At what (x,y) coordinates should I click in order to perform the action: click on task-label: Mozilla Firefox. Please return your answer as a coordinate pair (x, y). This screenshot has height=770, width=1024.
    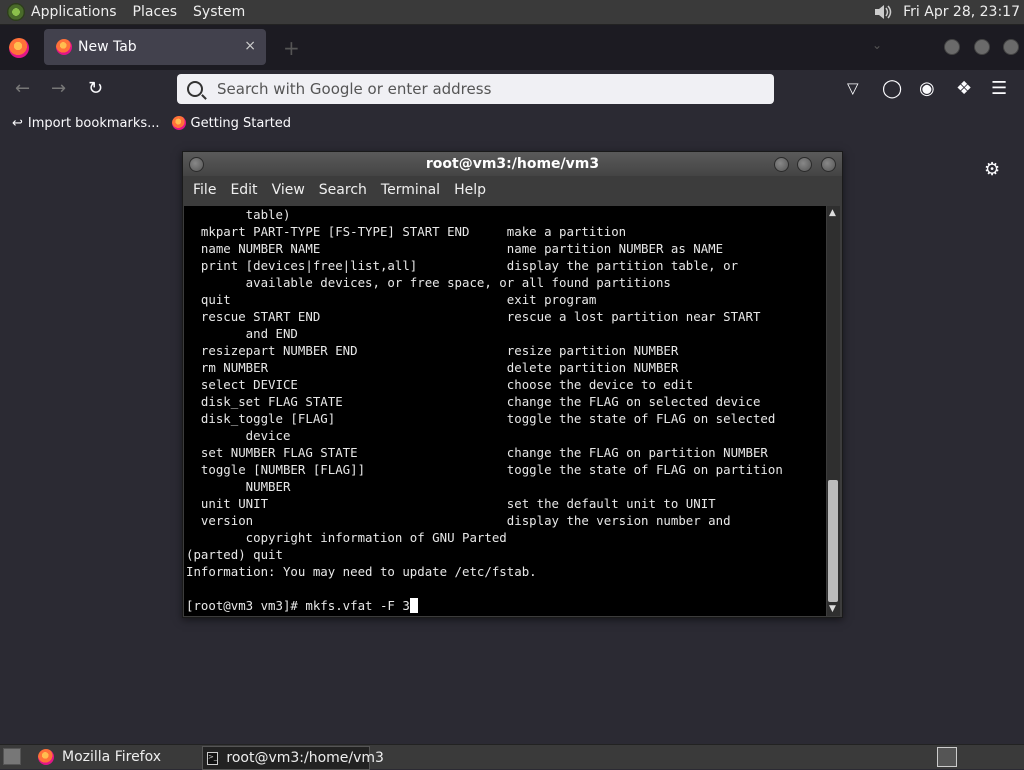
    Looking at the image, I should click on (112, 757).